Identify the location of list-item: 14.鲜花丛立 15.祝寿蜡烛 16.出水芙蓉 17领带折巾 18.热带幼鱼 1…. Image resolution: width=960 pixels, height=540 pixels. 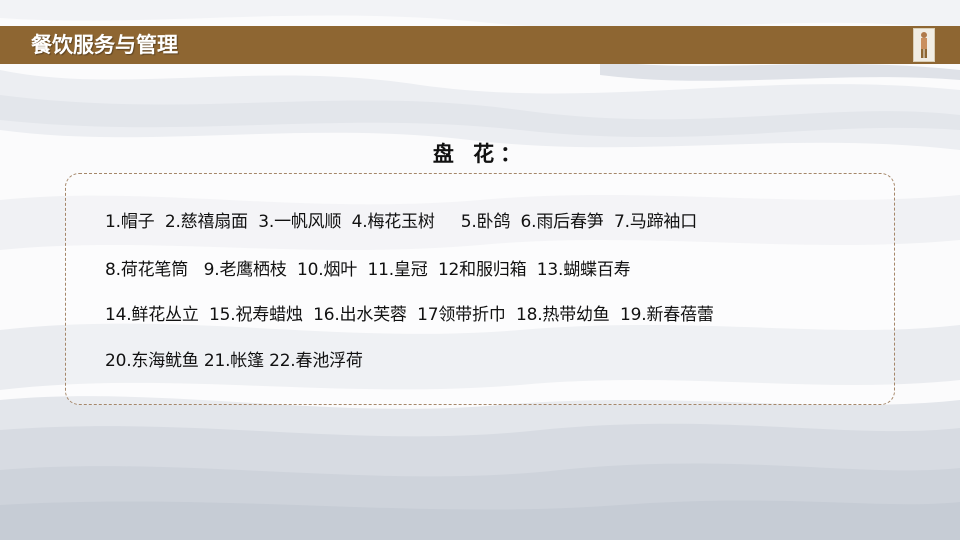
(409, 315).